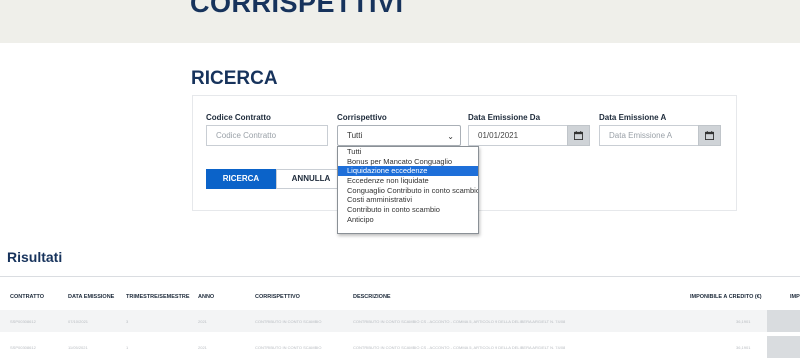 The height and width of the screenshot is (359, 800). What do you see at coordinates (408, 152) in the screenshot?
I see `dropdown-option: Tutti` at bounding box center [408, 152].